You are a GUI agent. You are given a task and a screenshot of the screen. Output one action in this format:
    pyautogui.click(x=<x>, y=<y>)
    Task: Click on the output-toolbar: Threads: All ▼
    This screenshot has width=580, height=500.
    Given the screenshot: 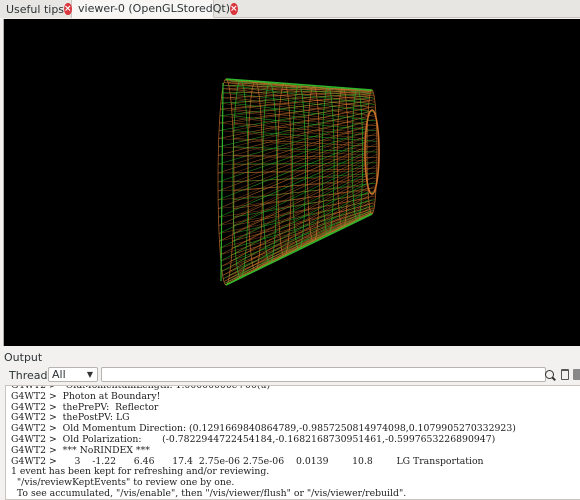 What is the action you would take?
    pyautogui.click(x=290, y=375)
    